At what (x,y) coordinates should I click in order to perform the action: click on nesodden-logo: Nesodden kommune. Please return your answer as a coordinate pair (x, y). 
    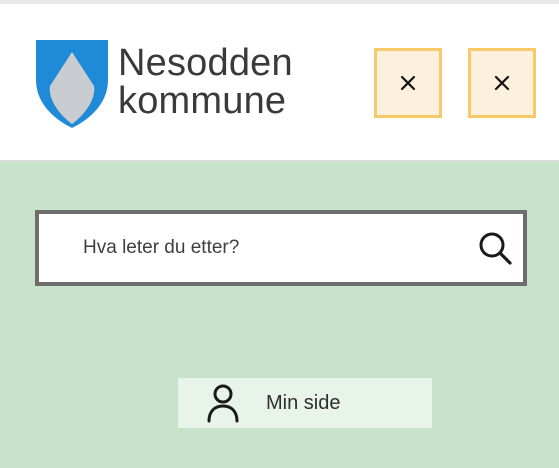
    Looking at the image, I should click on (169, 84).